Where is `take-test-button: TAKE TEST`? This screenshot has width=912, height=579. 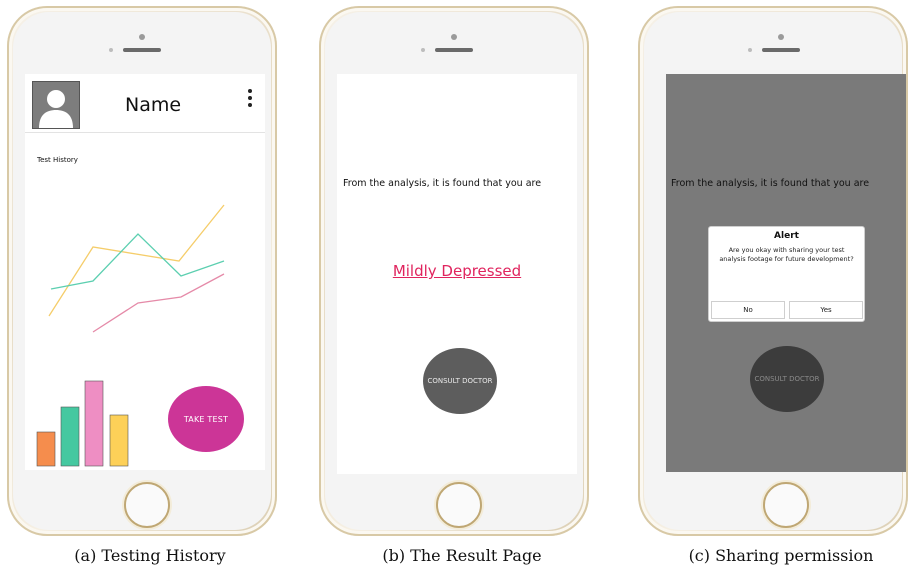
take-test-button: TAKE TEST is located at coordinates (206, 419).